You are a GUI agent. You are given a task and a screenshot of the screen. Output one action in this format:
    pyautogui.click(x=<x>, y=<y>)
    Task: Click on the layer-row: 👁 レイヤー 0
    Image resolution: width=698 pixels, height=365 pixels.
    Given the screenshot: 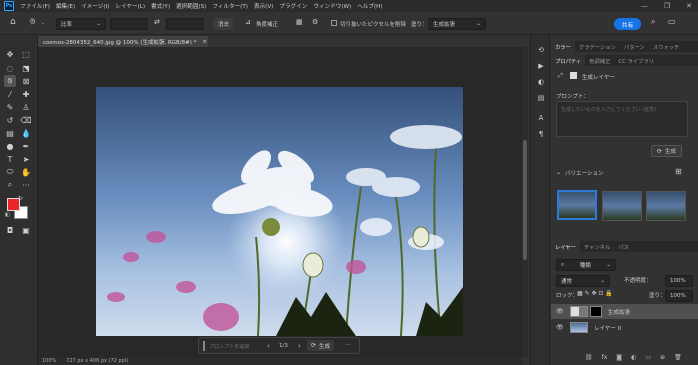 What is the action you would take?
    pyautogui.click(x=624, y=327)
    